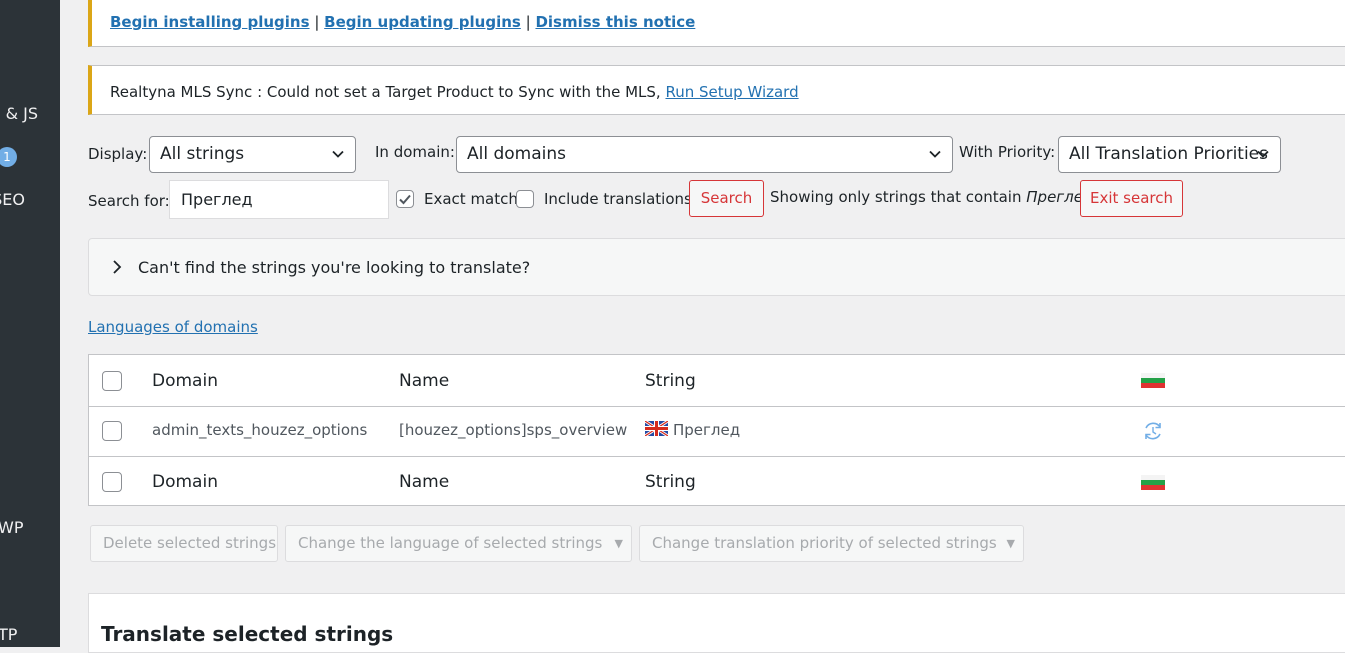  What do you see at coordinates (217, 199) in the screenshot?
I see `search-input-value: Преглед` at bounding box center [217, 199].